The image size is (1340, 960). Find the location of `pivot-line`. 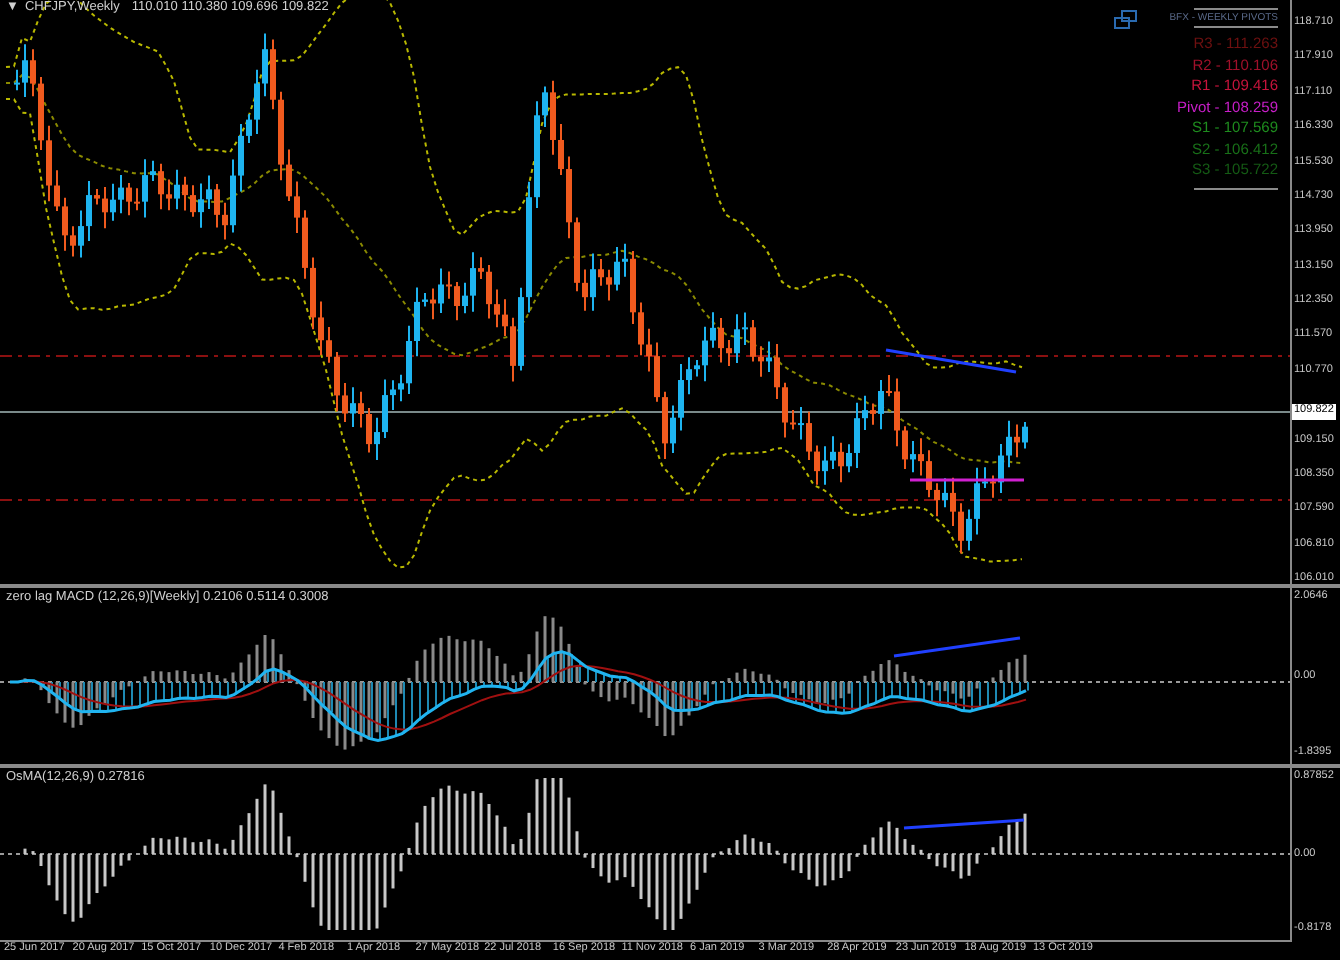

pivot-line is located at coordinates (967, 480).